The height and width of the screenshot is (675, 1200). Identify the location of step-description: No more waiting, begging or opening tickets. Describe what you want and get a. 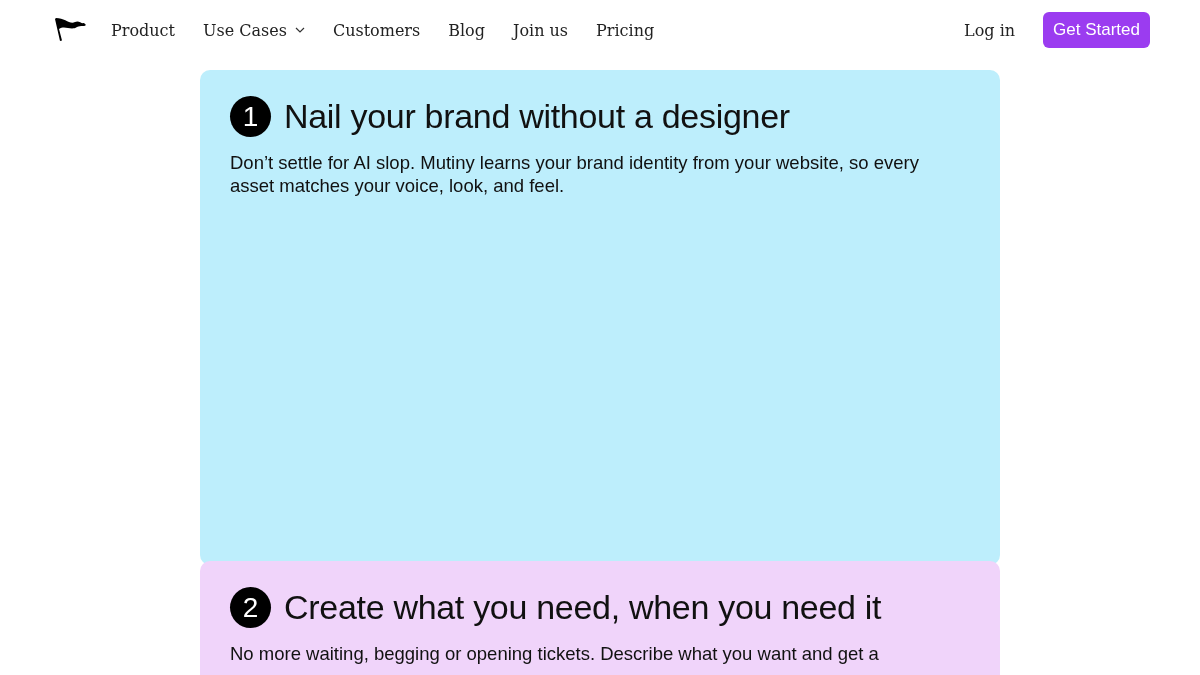
(555, 653).